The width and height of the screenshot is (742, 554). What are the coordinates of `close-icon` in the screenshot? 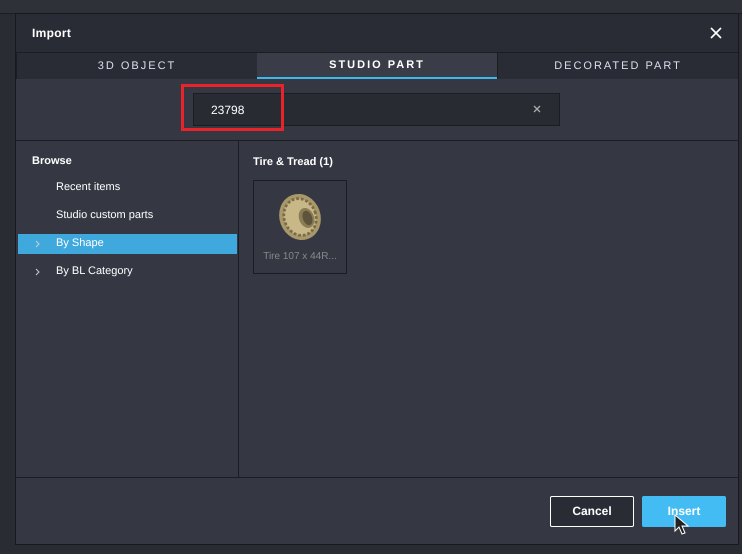 It's located at (716, 33).